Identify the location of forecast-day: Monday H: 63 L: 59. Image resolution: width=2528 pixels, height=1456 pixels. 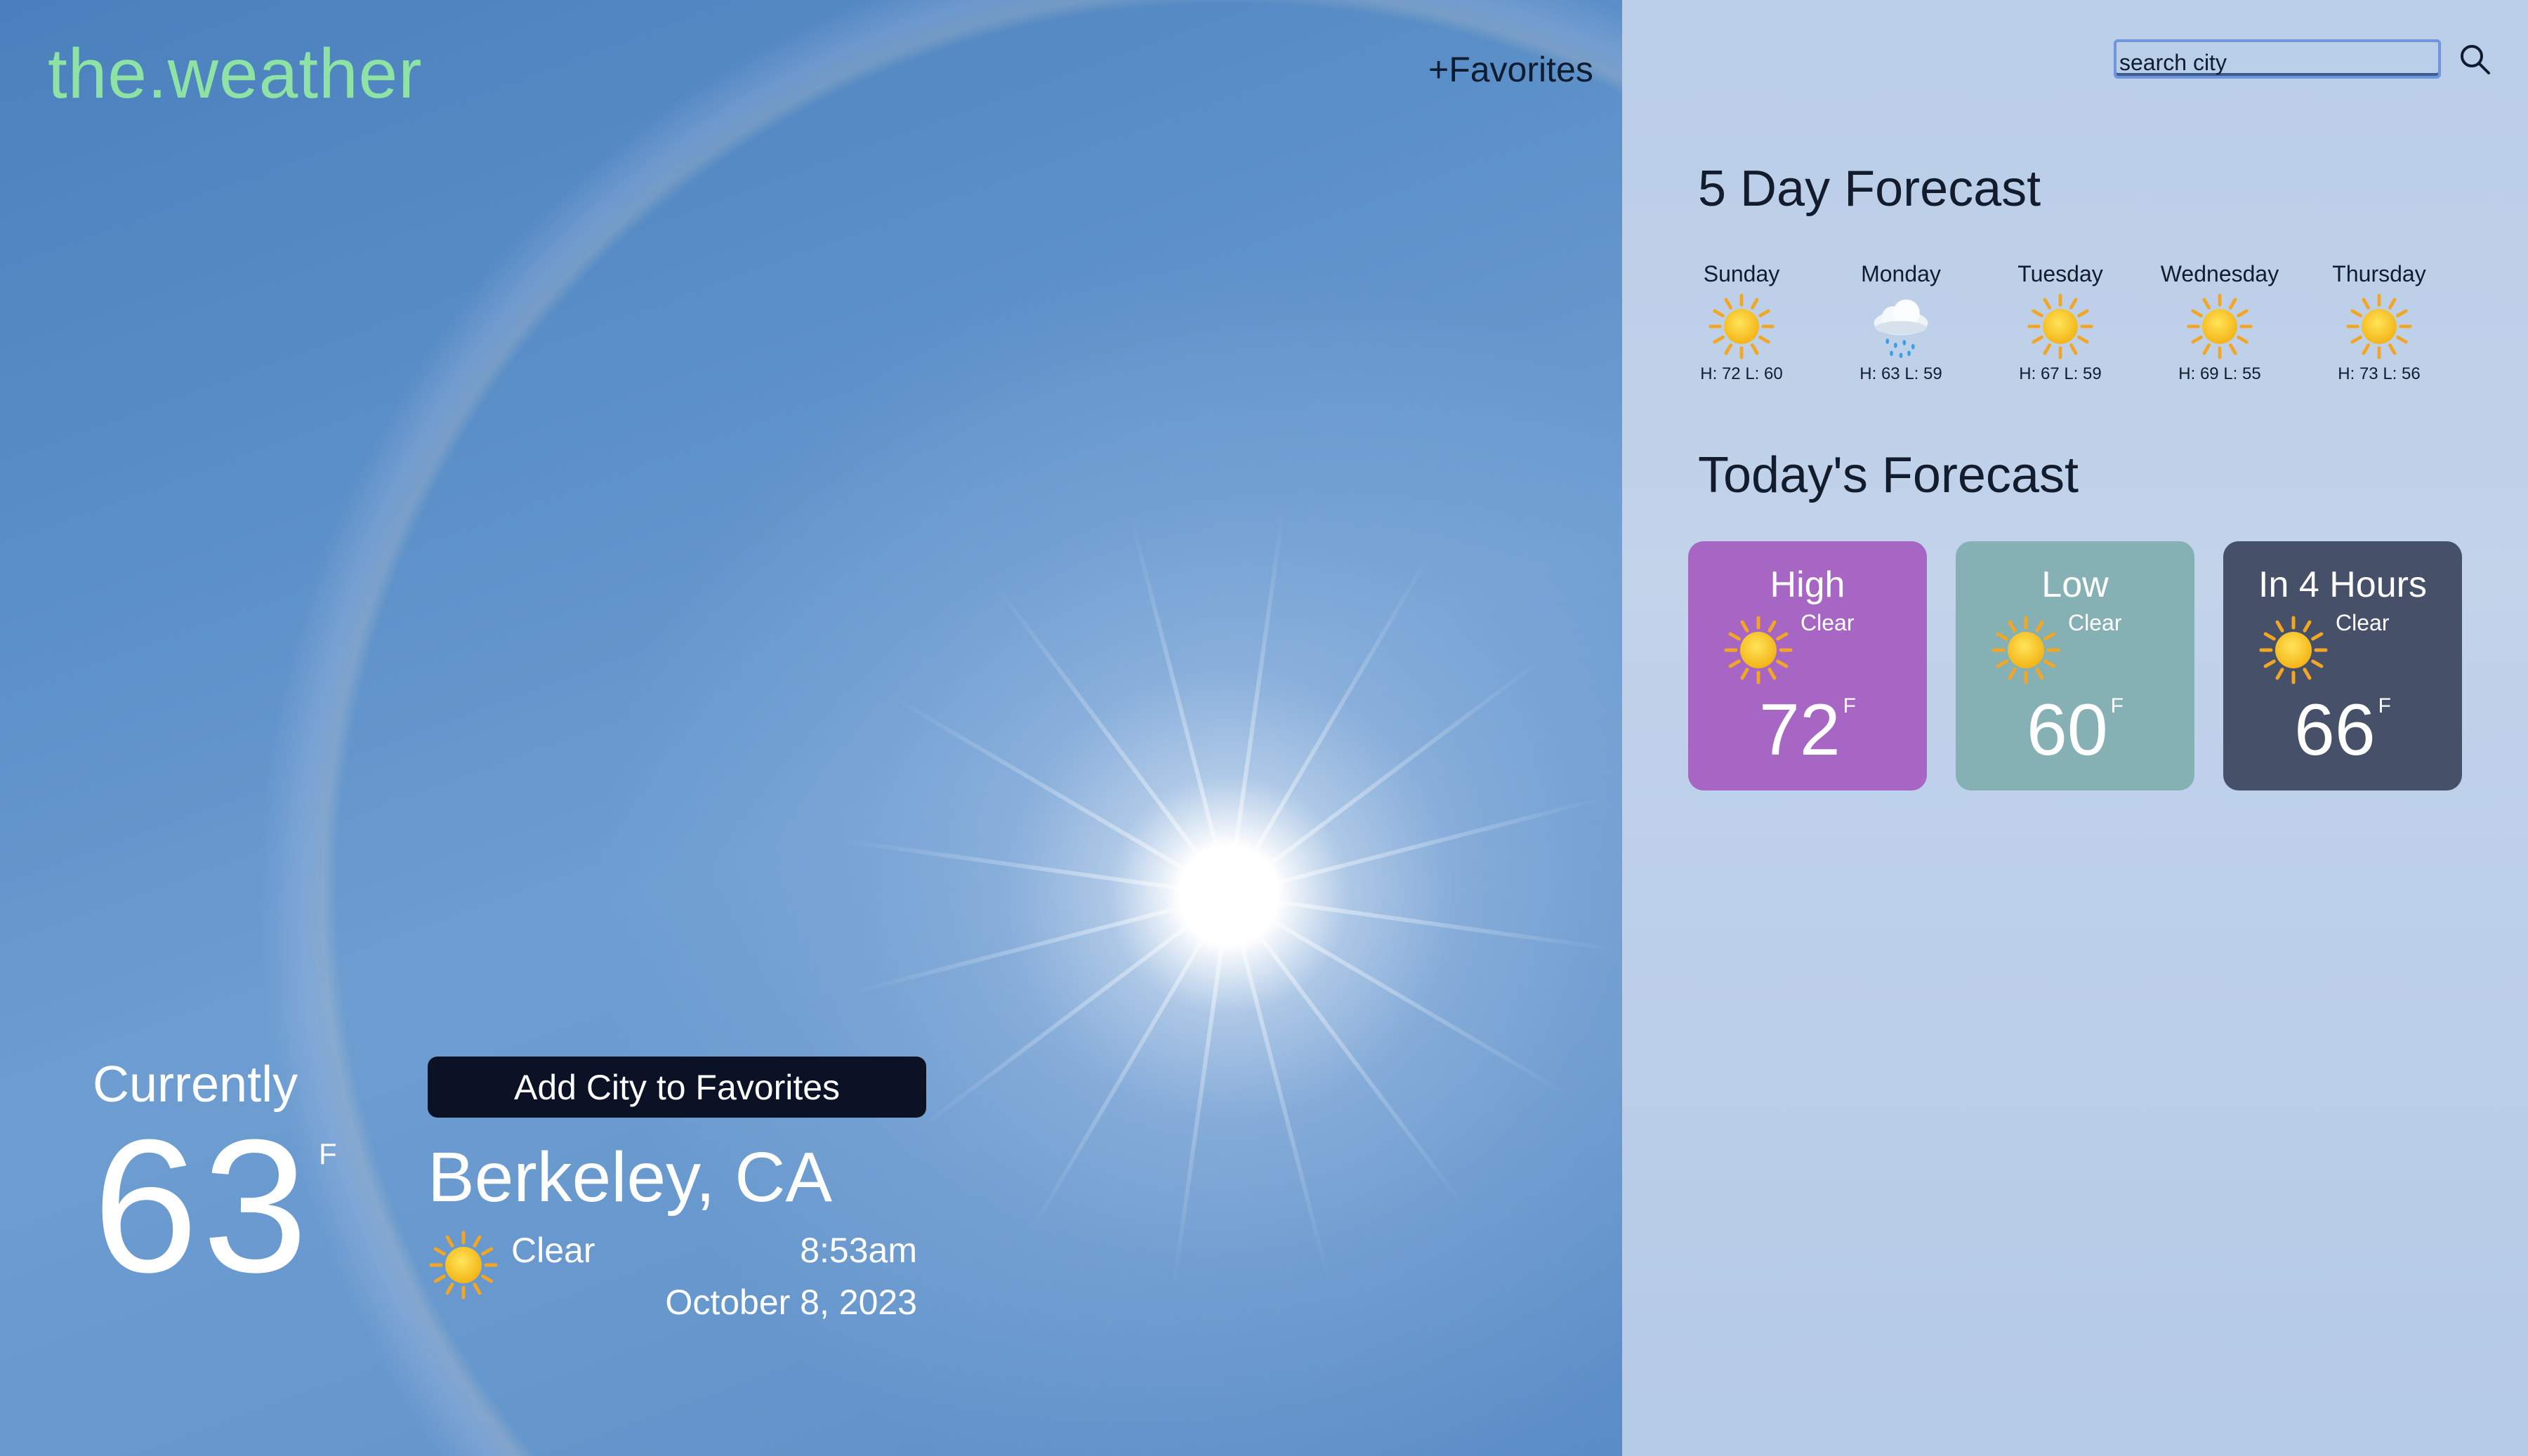
(1901, 322).